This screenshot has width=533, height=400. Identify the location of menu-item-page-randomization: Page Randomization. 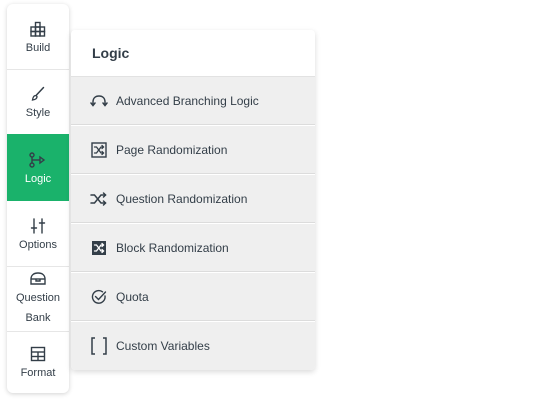
(193, 150).